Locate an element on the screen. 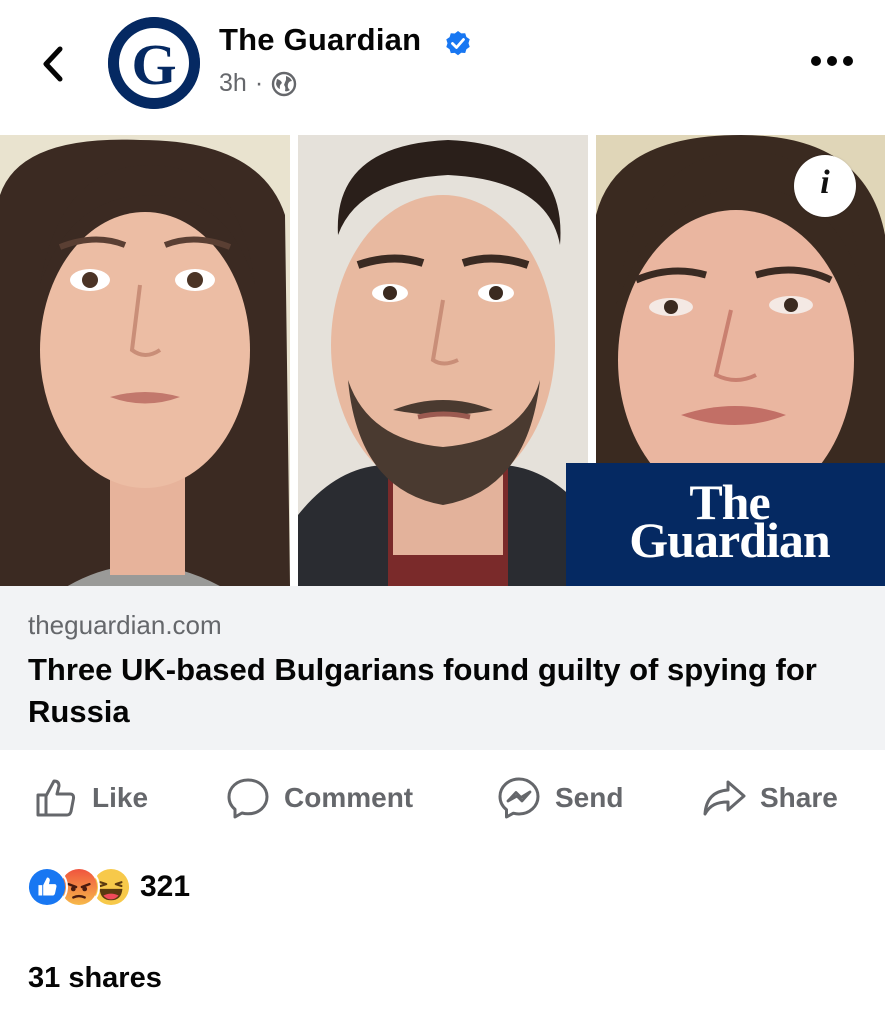 Image resolution: width=885 pixels, height=1024 pixels. link-domain: theguardian.com is located at coordinates (125, 625).